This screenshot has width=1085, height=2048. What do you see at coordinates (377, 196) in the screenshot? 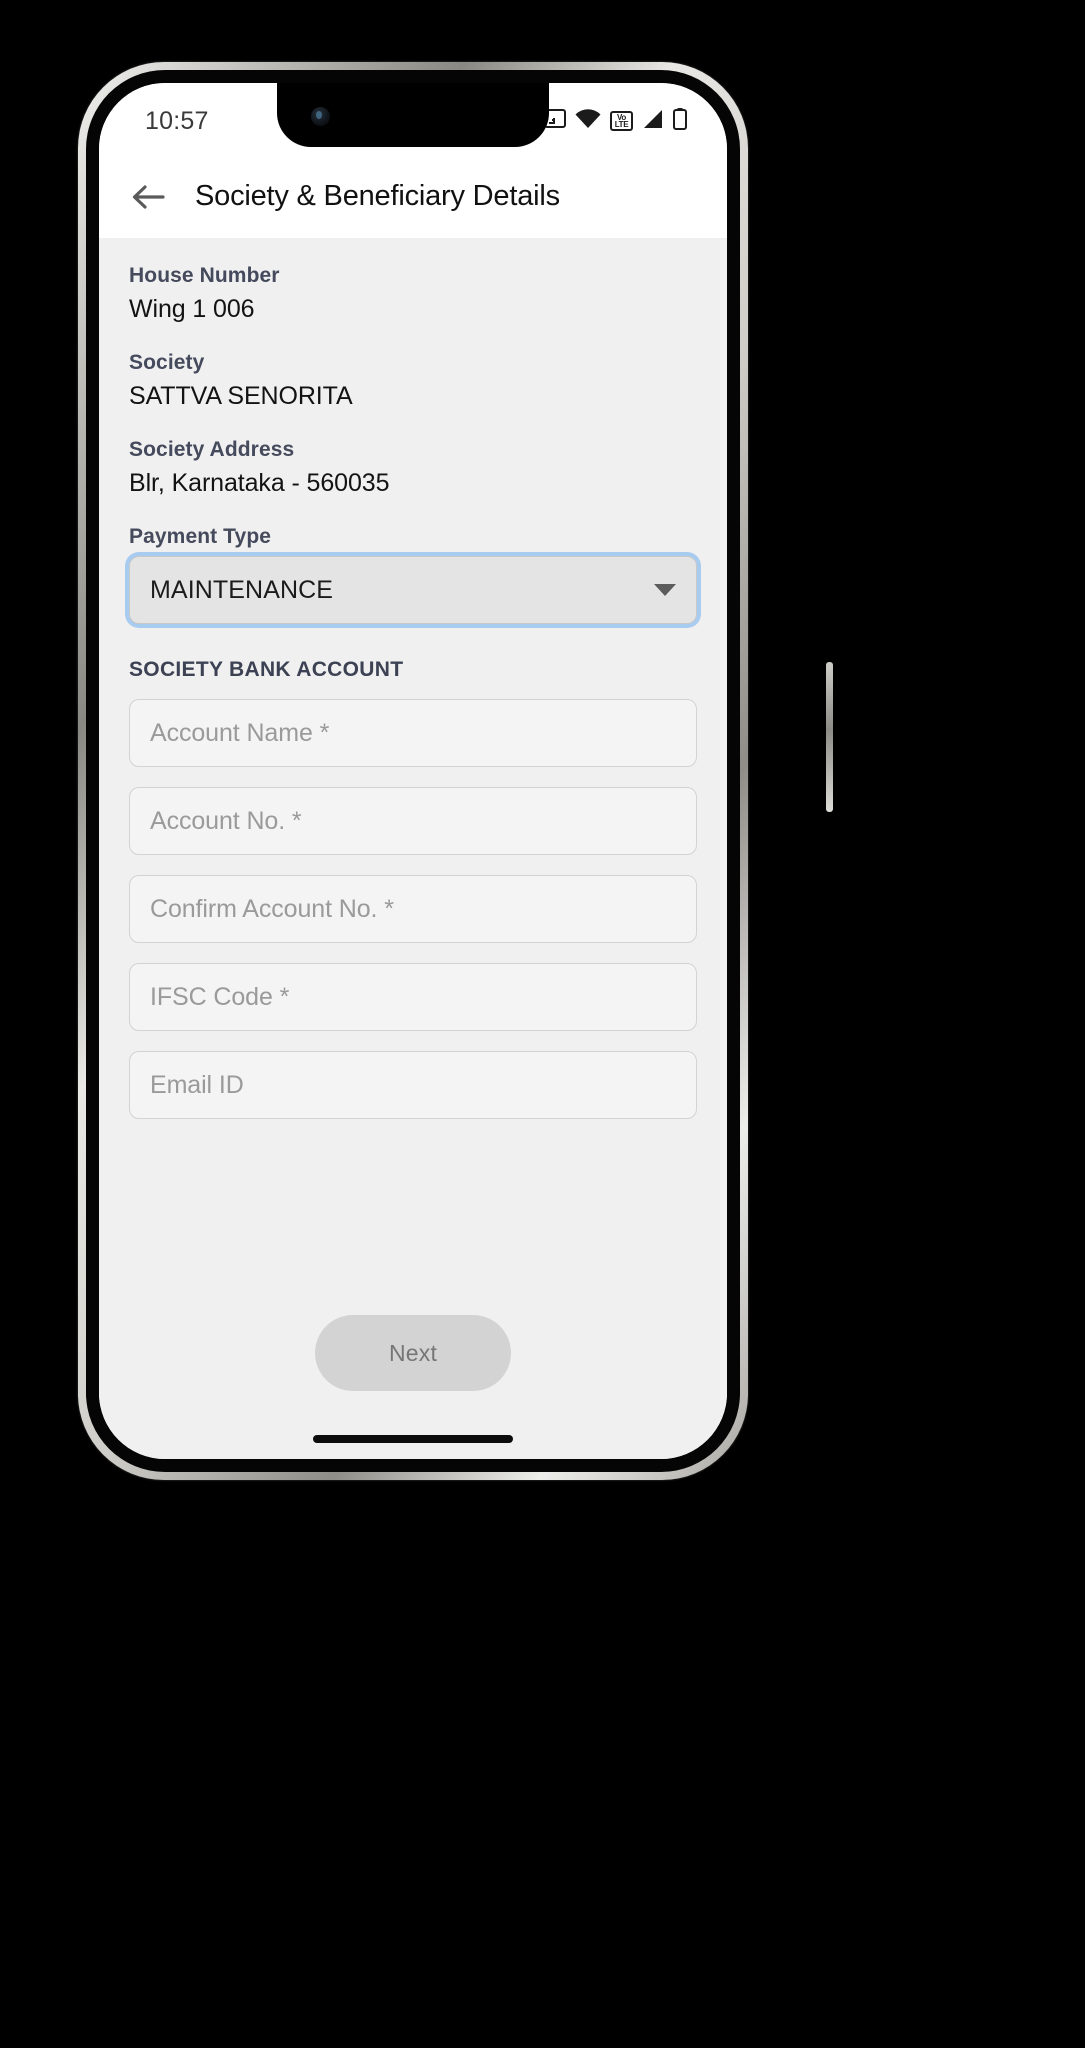
I see `page-title: Society & Beneficiary Details` at bounding box center [377, 196].